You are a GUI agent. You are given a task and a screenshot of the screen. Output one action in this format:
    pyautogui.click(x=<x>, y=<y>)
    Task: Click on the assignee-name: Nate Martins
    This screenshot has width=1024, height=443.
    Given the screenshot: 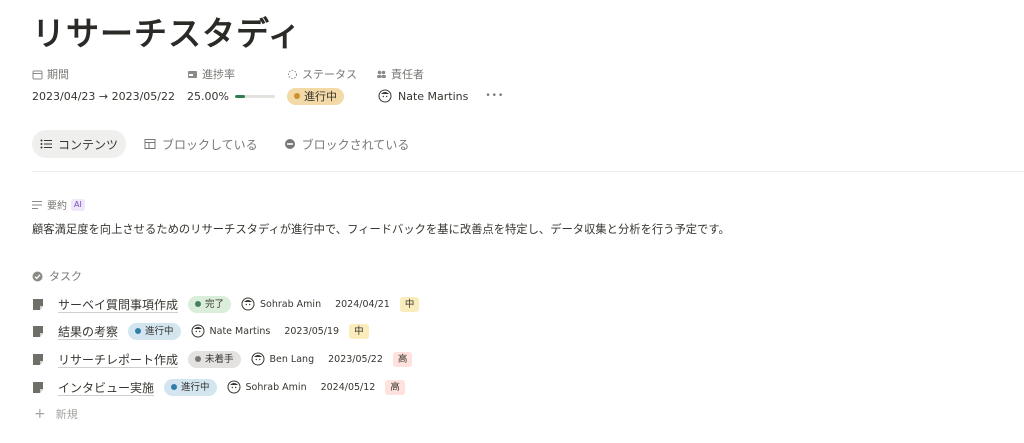 What is the action you would take?
    pyautogui.click(x=240, y=331)
    